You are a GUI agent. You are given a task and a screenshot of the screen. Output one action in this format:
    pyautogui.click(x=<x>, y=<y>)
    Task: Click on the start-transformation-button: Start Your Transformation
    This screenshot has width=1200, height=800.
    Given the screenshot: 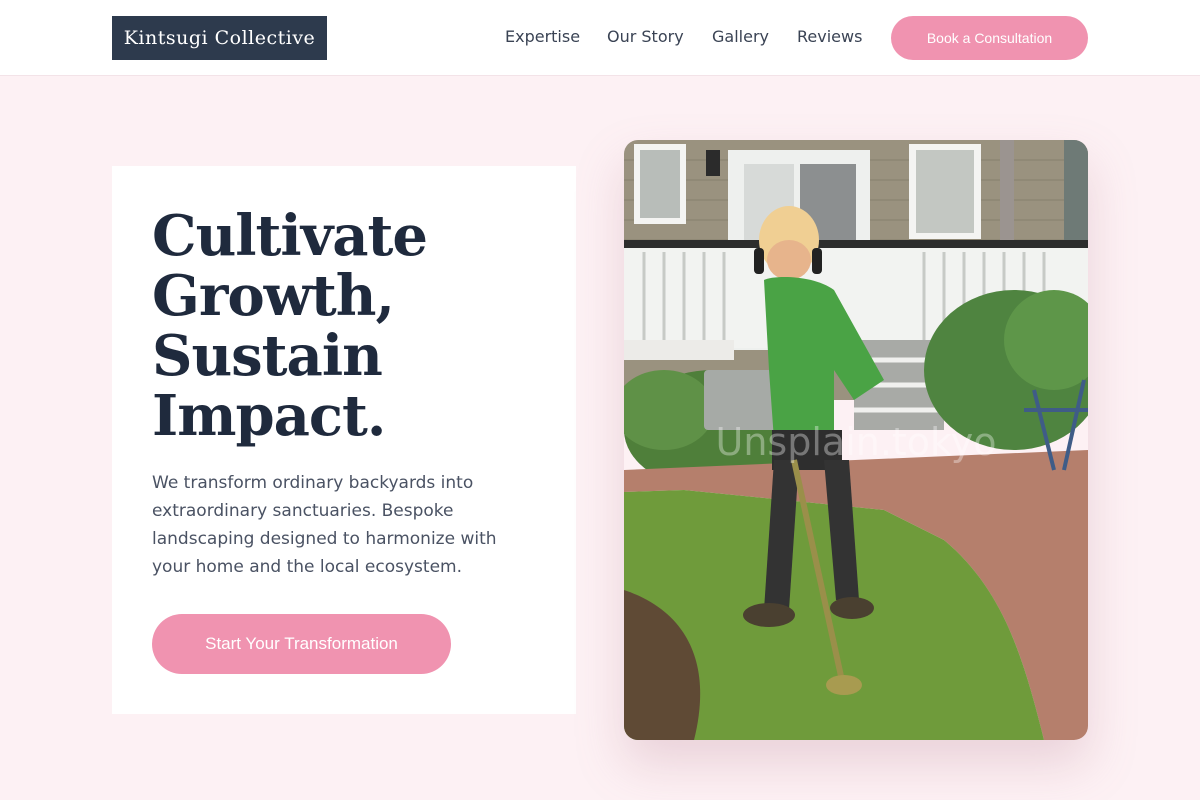 What is the action you would take?
    pyautogui.click(x=301, y=644)
    